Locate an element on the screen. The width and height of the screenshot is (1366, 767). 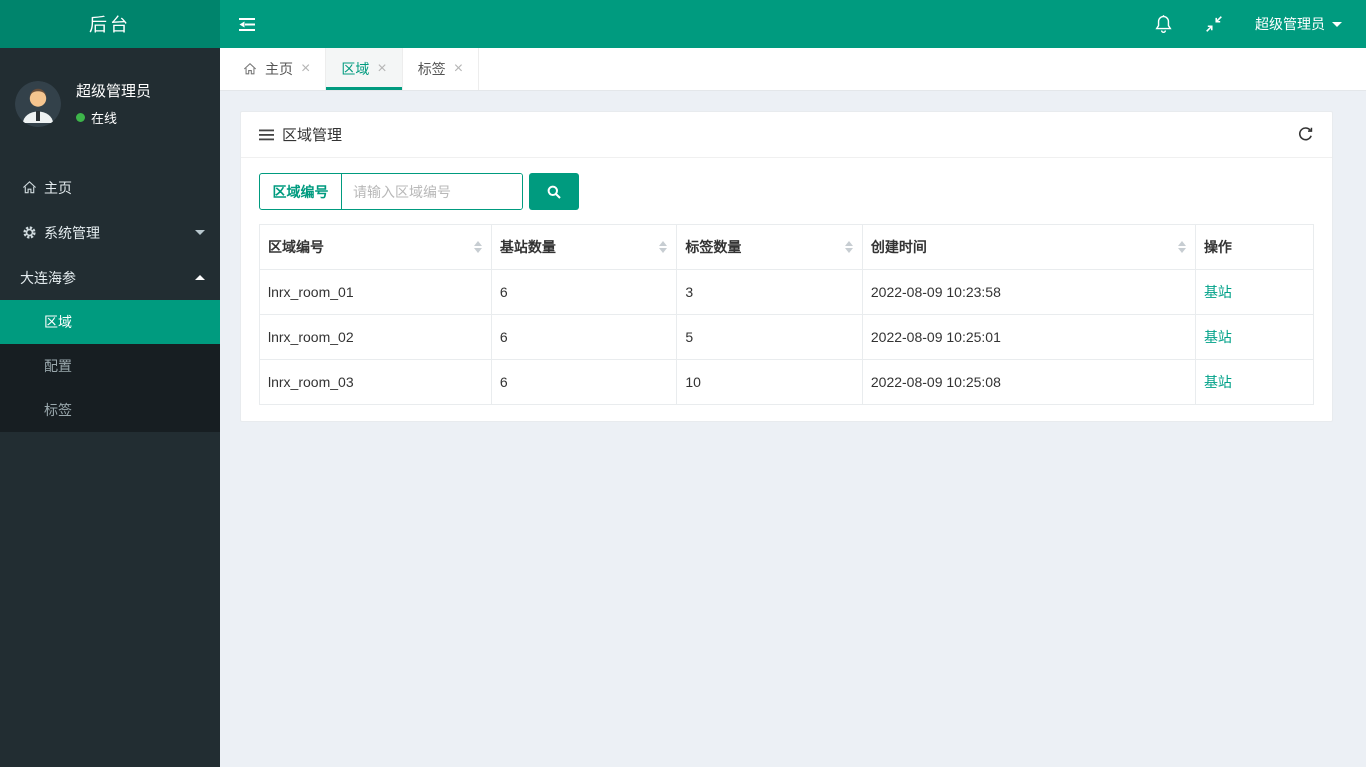
sidebar-subitem-label: 标签 is located at coordinates (58, 410).